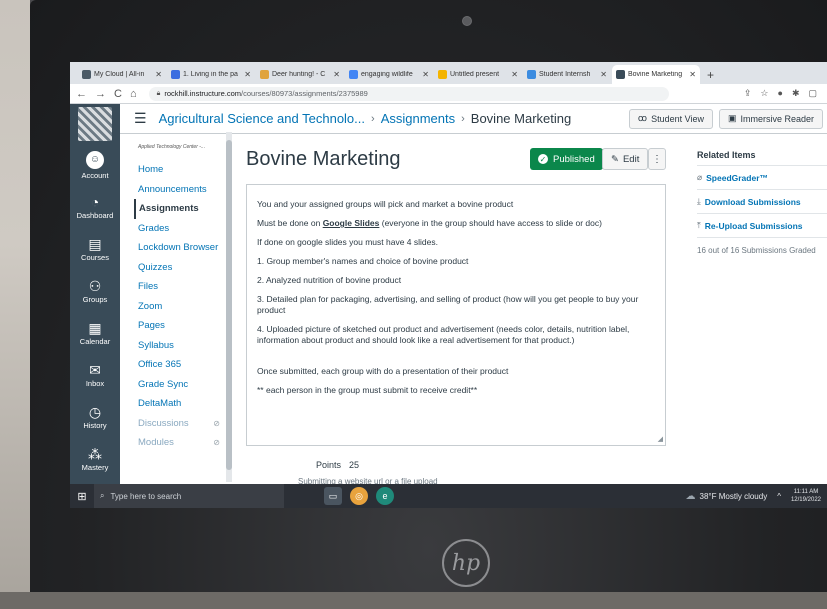 The height and width of the screenshot is (609, 827). I want to click on course-nav-deltamath: DeltaMath, so click(184, 404).